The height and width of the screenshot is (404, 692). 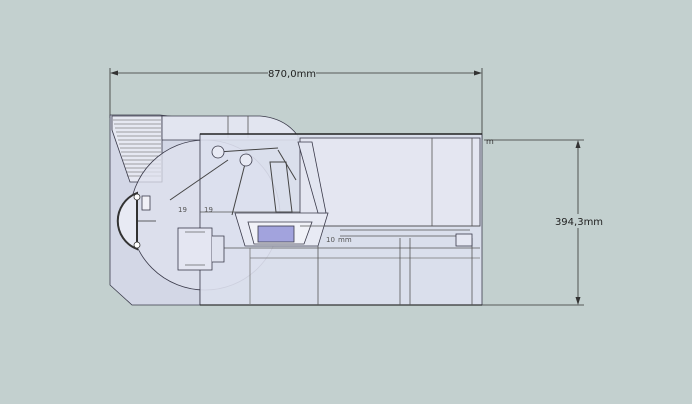 I want to click on width-dimension-label: 870,0mm, so click(x=292, y=74).